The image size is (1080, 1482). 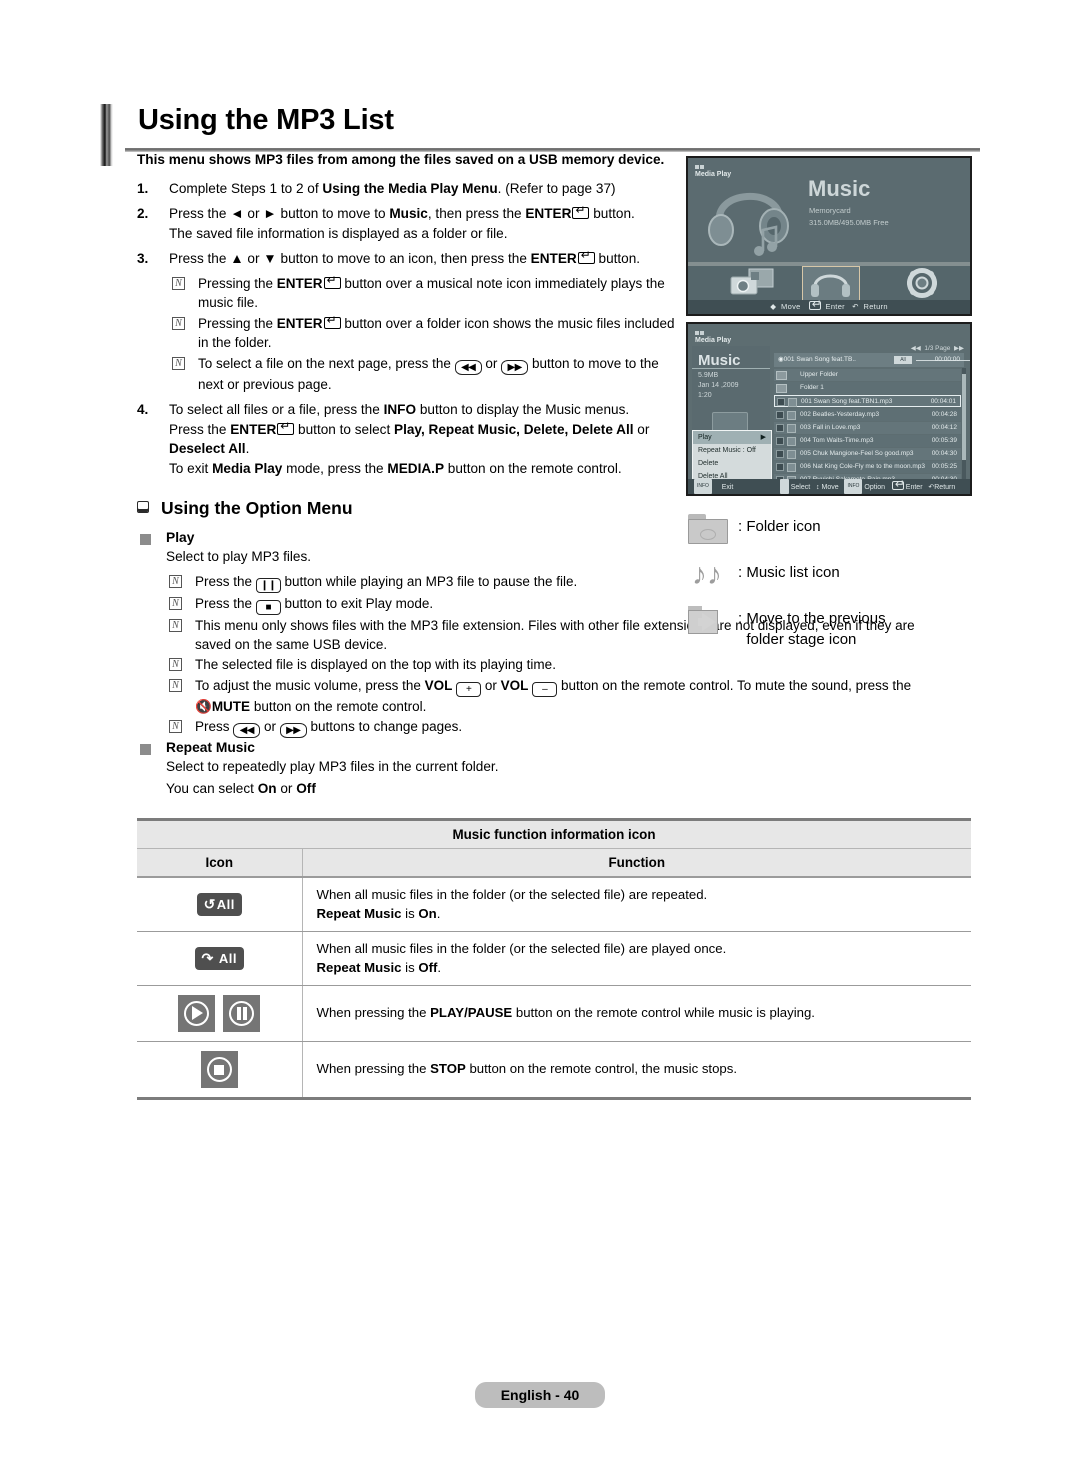 I want to click on tv2-now-playing-time: 00:00:00, so click(x=947, y=359).